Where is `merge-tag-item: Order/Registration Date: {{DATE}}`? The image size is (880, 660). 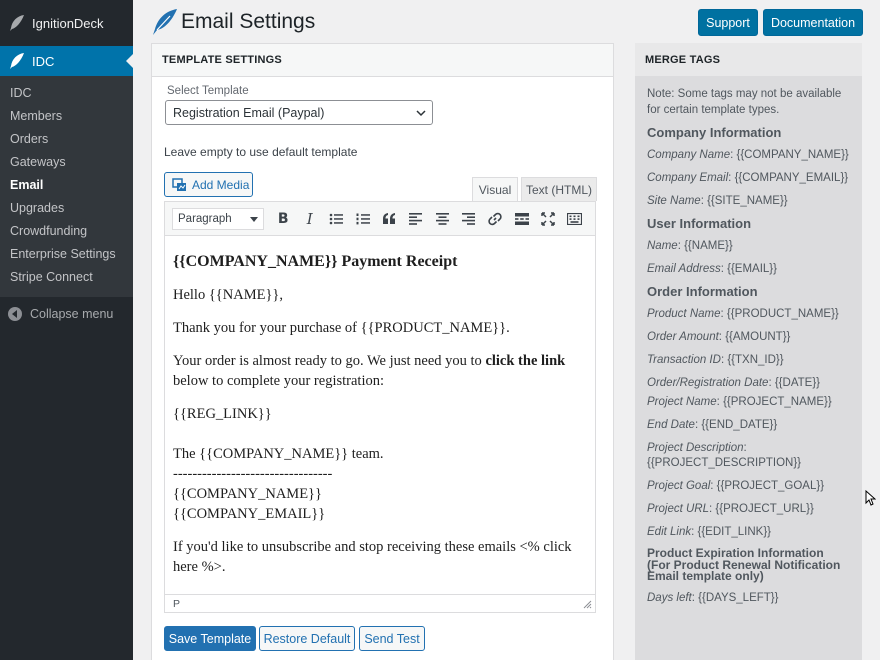 merge-tag-item: Order/Registration Date: {{DATE}} is located at coordinates (734, 383).